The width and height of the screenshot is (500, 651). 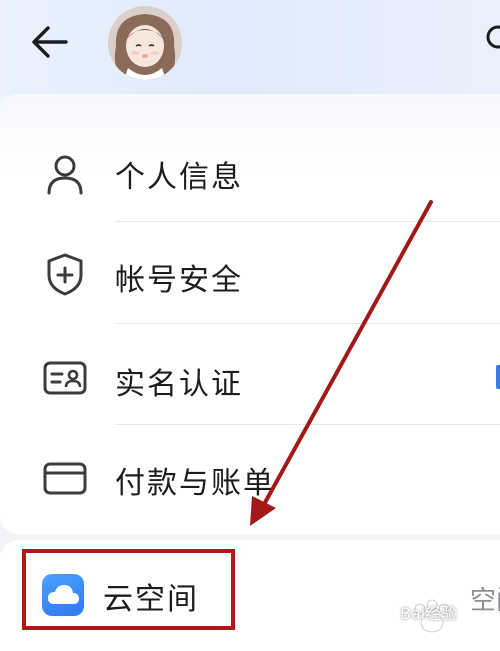 I want to click on top-right-icon, so click(x=491, y=37).